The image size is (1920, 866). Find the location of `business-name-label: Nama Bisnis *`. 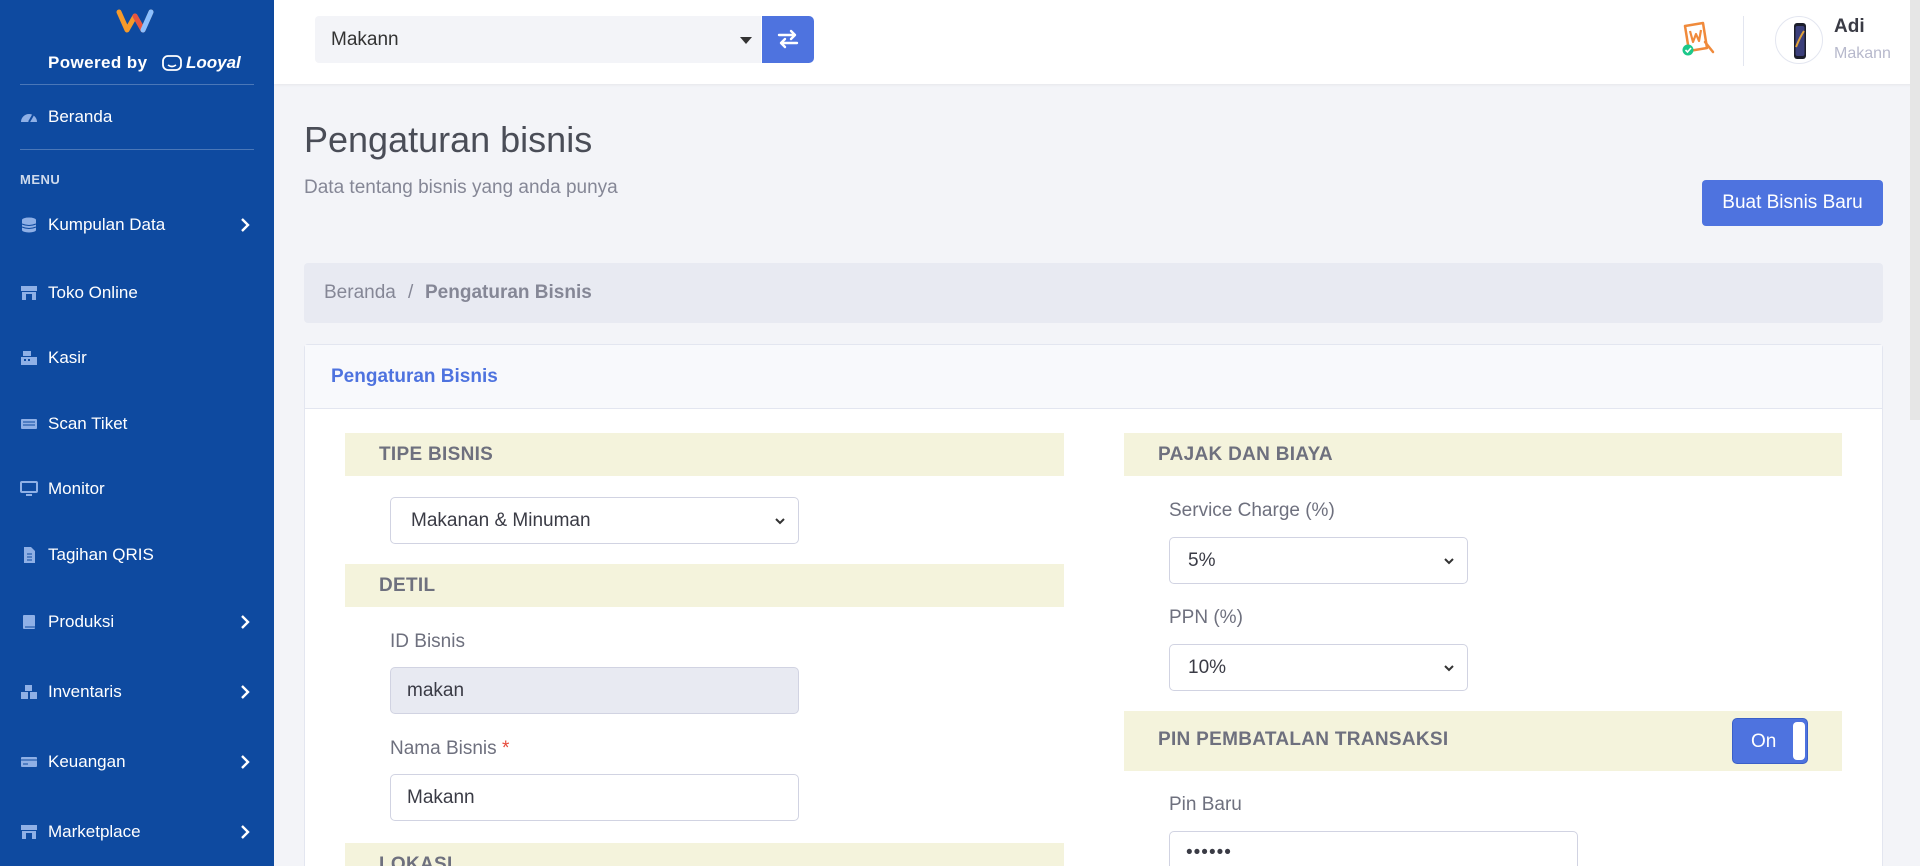

business-name-label: Nama Bisnis * is located at coordinates (449, 749).